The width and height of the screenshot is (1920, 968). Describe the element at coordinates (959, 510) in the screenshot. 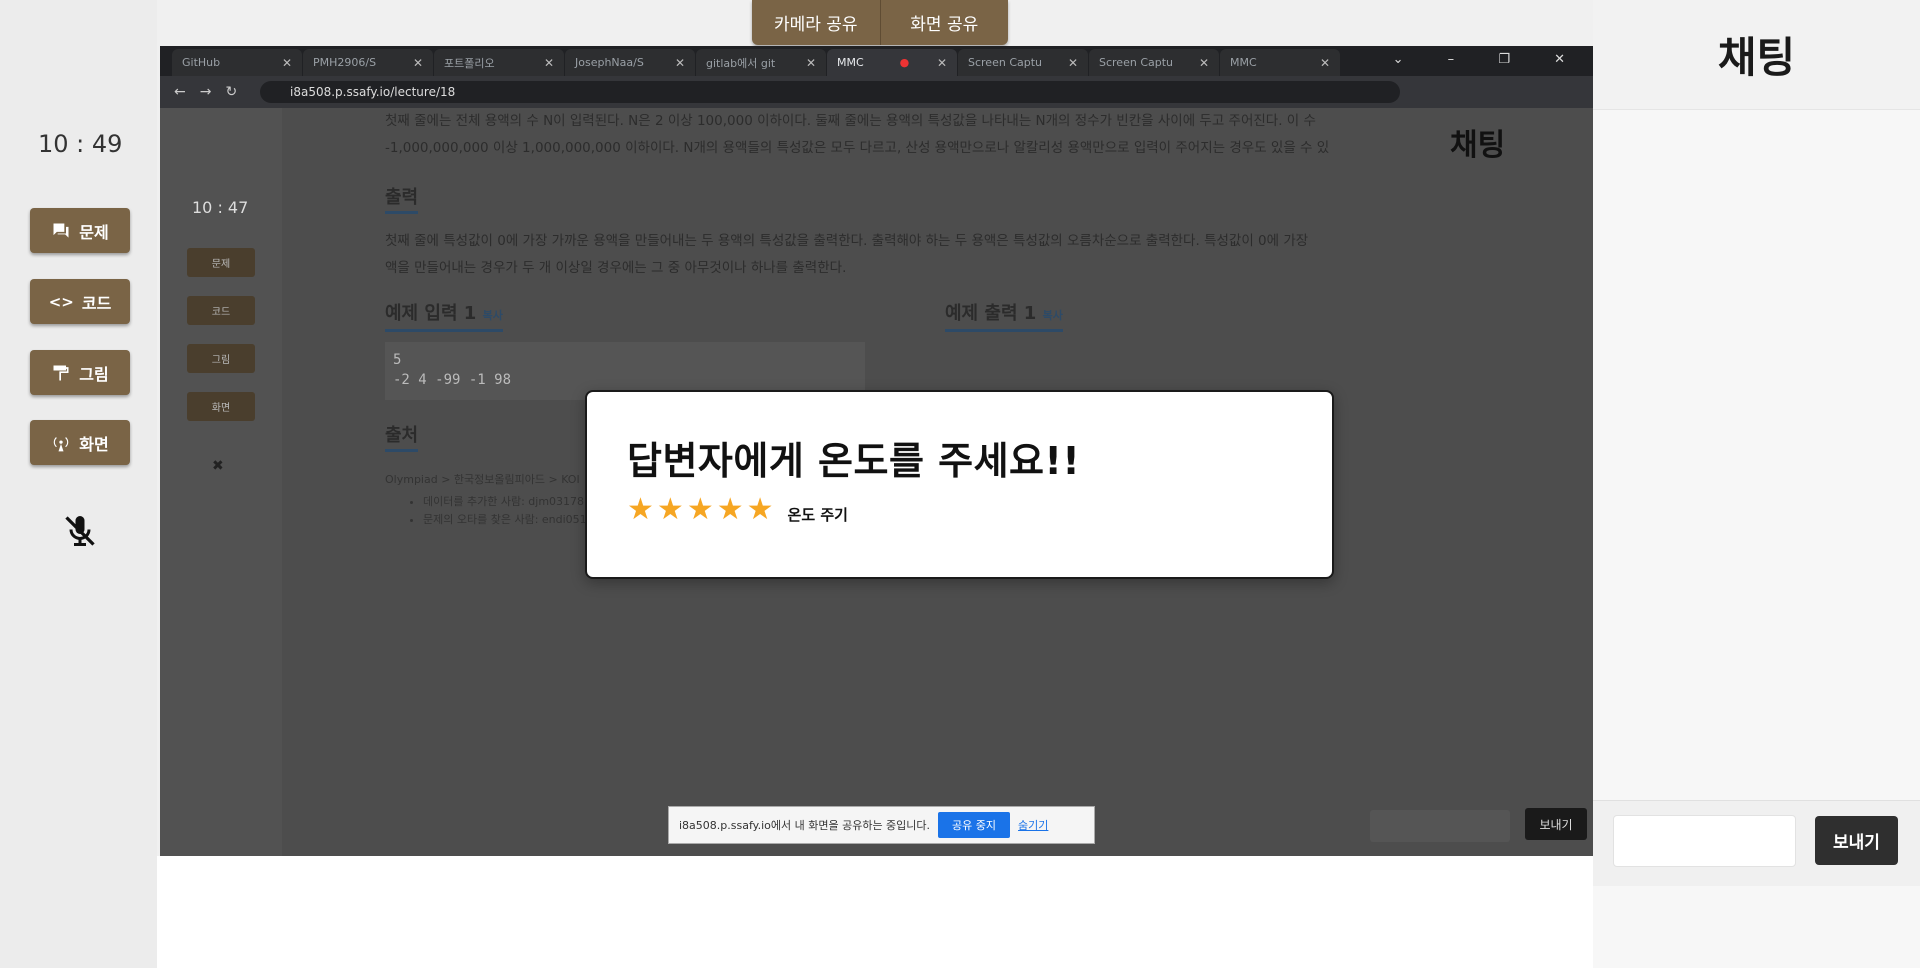

I see `rating-row: ★ ★ ★ ★ ★ 온도 주기` at that location.